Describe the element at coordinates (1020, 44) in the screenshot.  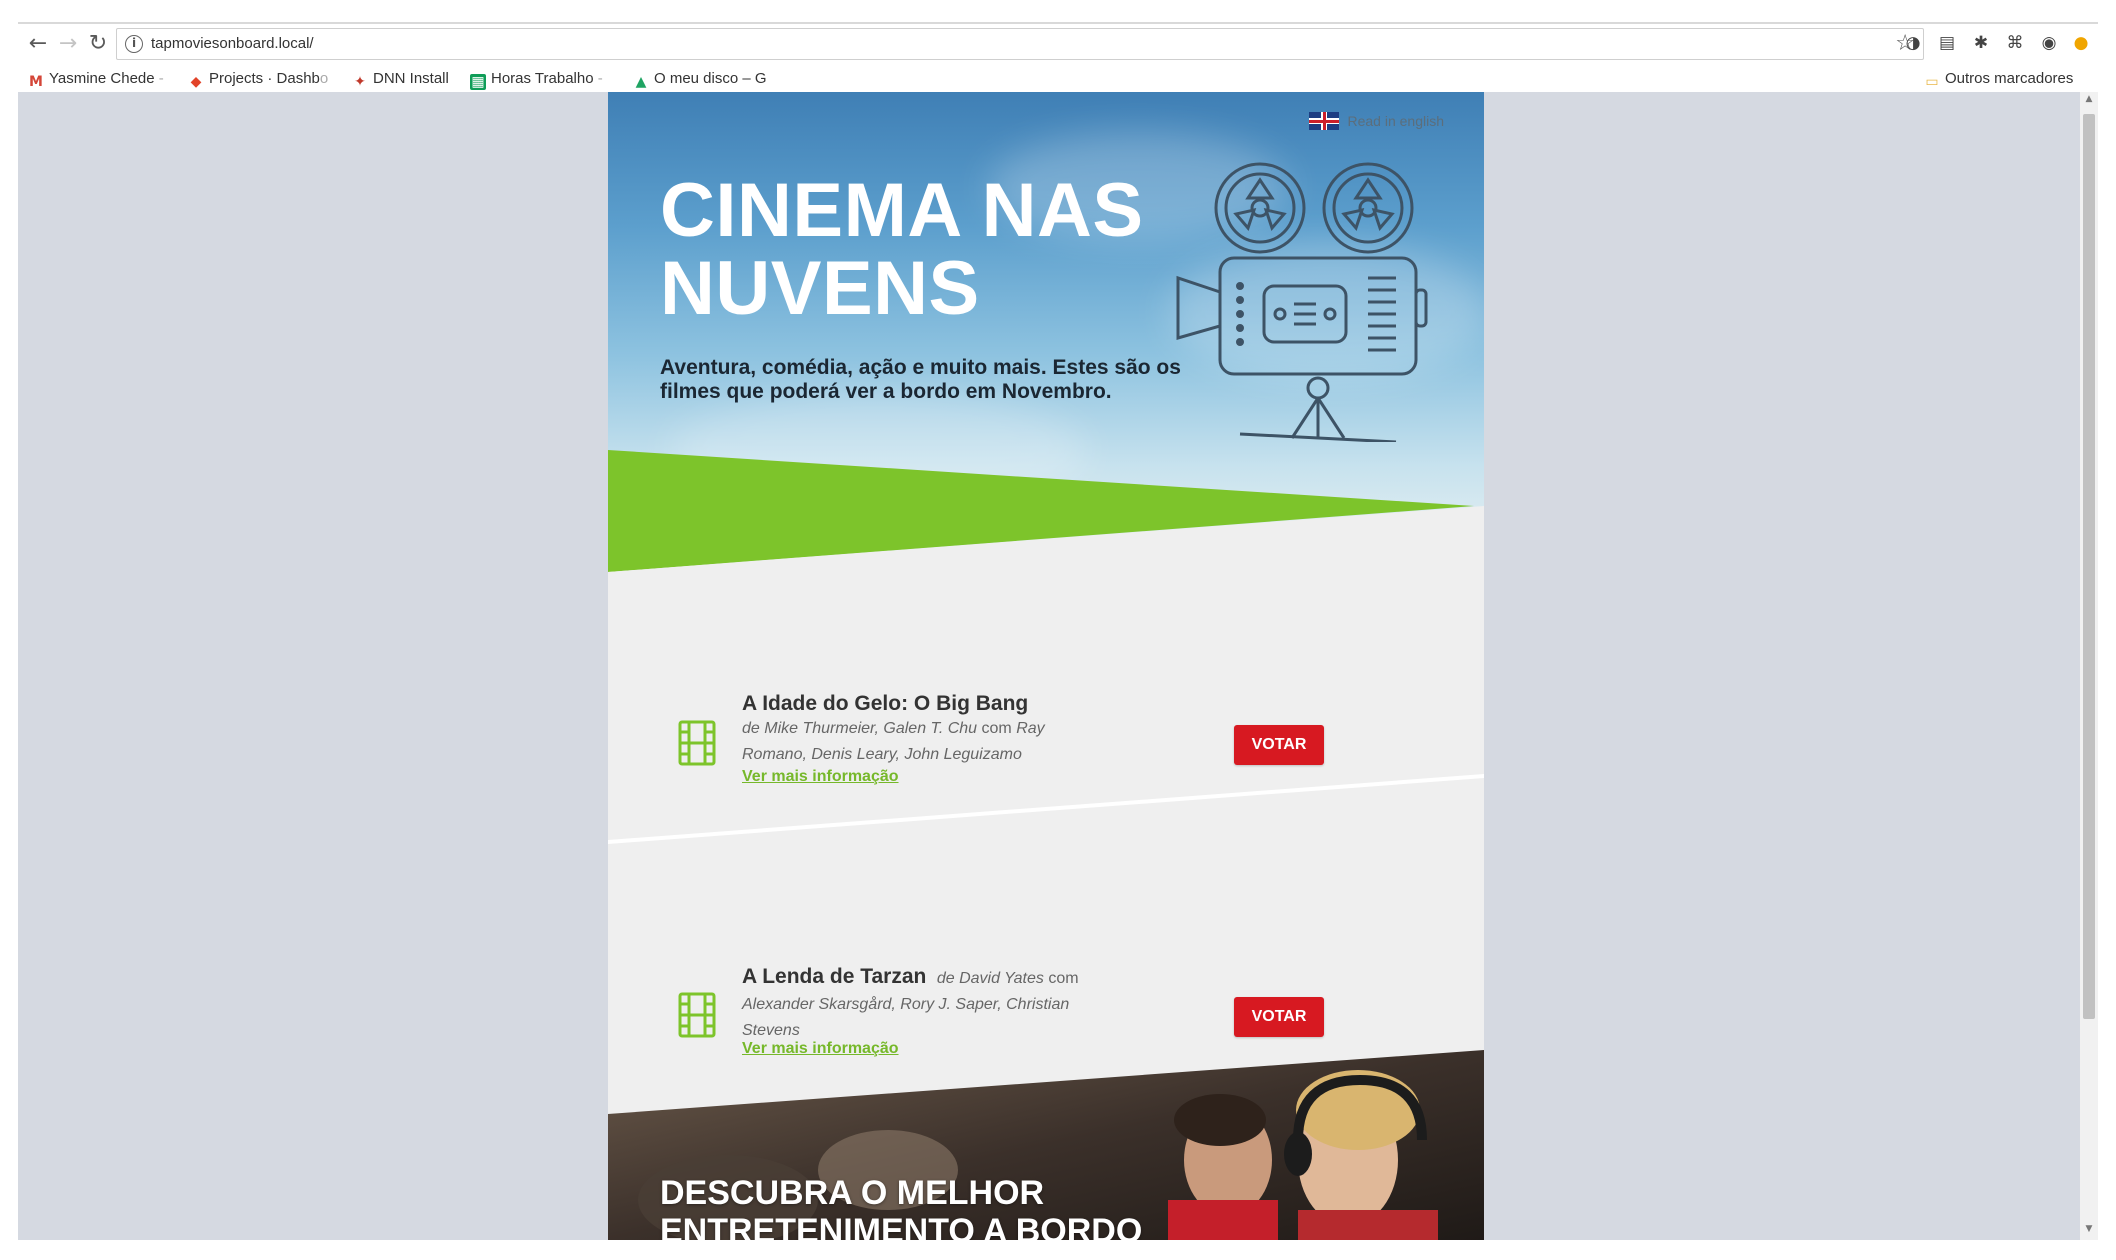
I see `address-bar: i tapmoviesonboard.local/ ☆` at that location.